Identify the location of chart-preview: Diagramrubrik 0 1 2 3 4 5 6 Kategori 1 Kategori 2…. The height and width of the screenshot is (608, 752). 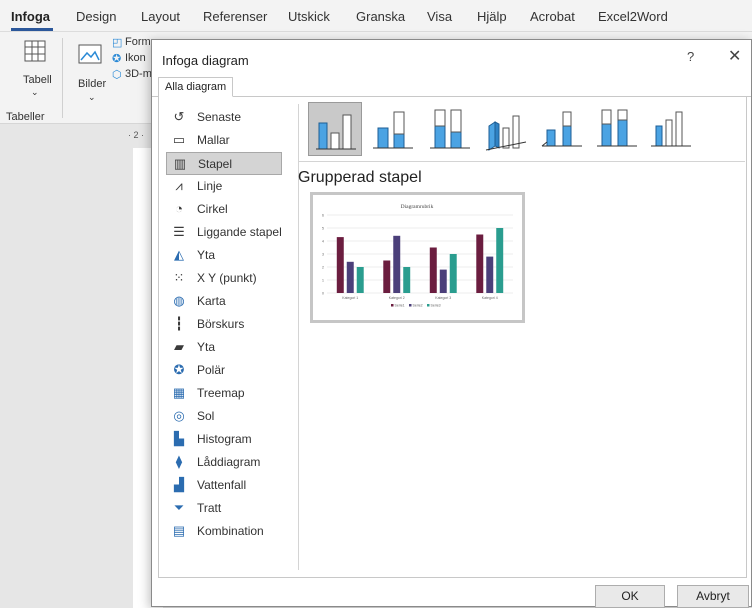
(417, 257).